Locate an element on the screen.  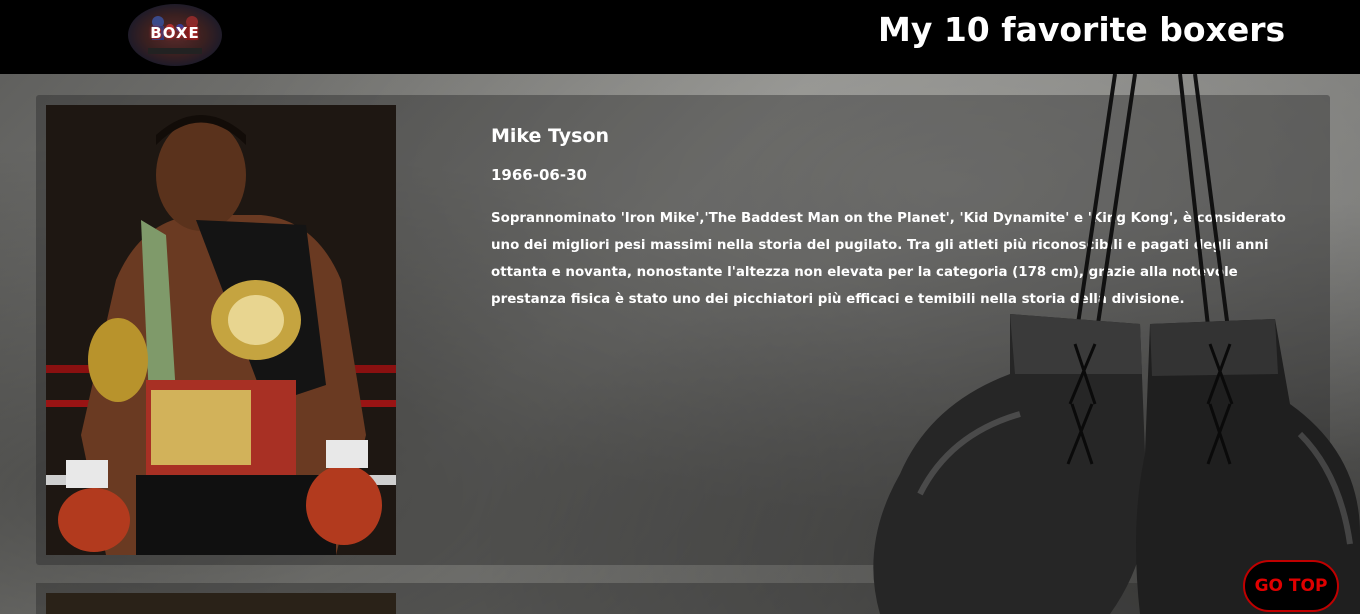
boxer-name: Mike Tyson is located at coordinates (550, 136).